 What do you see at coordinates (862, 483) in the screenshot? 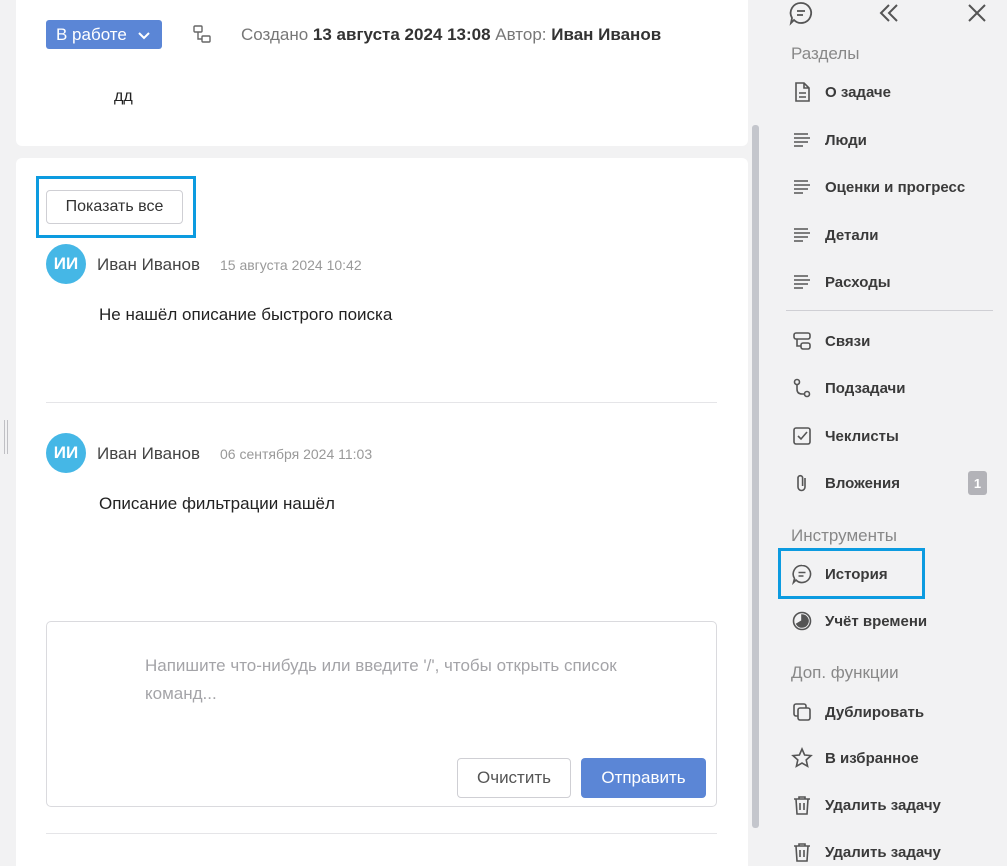
I see `sidebar-item-label: Вложения` at bounding box center [862, 483].